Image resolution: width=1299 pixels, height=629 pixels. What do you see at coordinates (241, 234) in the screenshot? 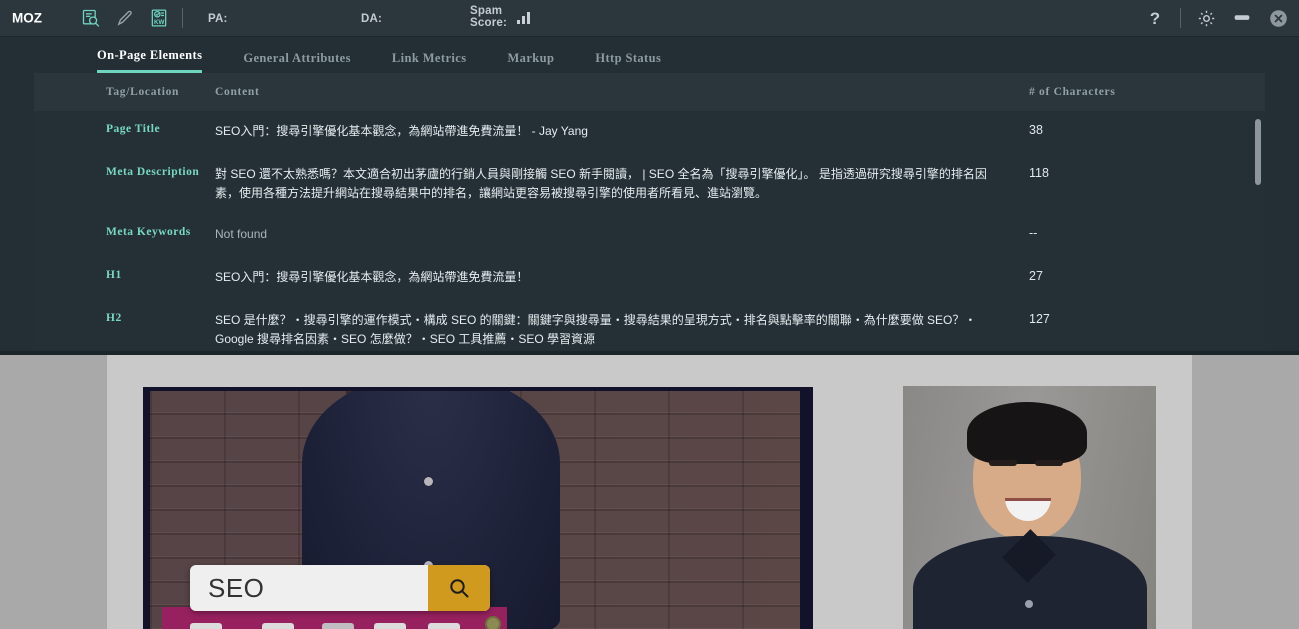
I see `row-content: Not found` at bounding box center [241, 234].